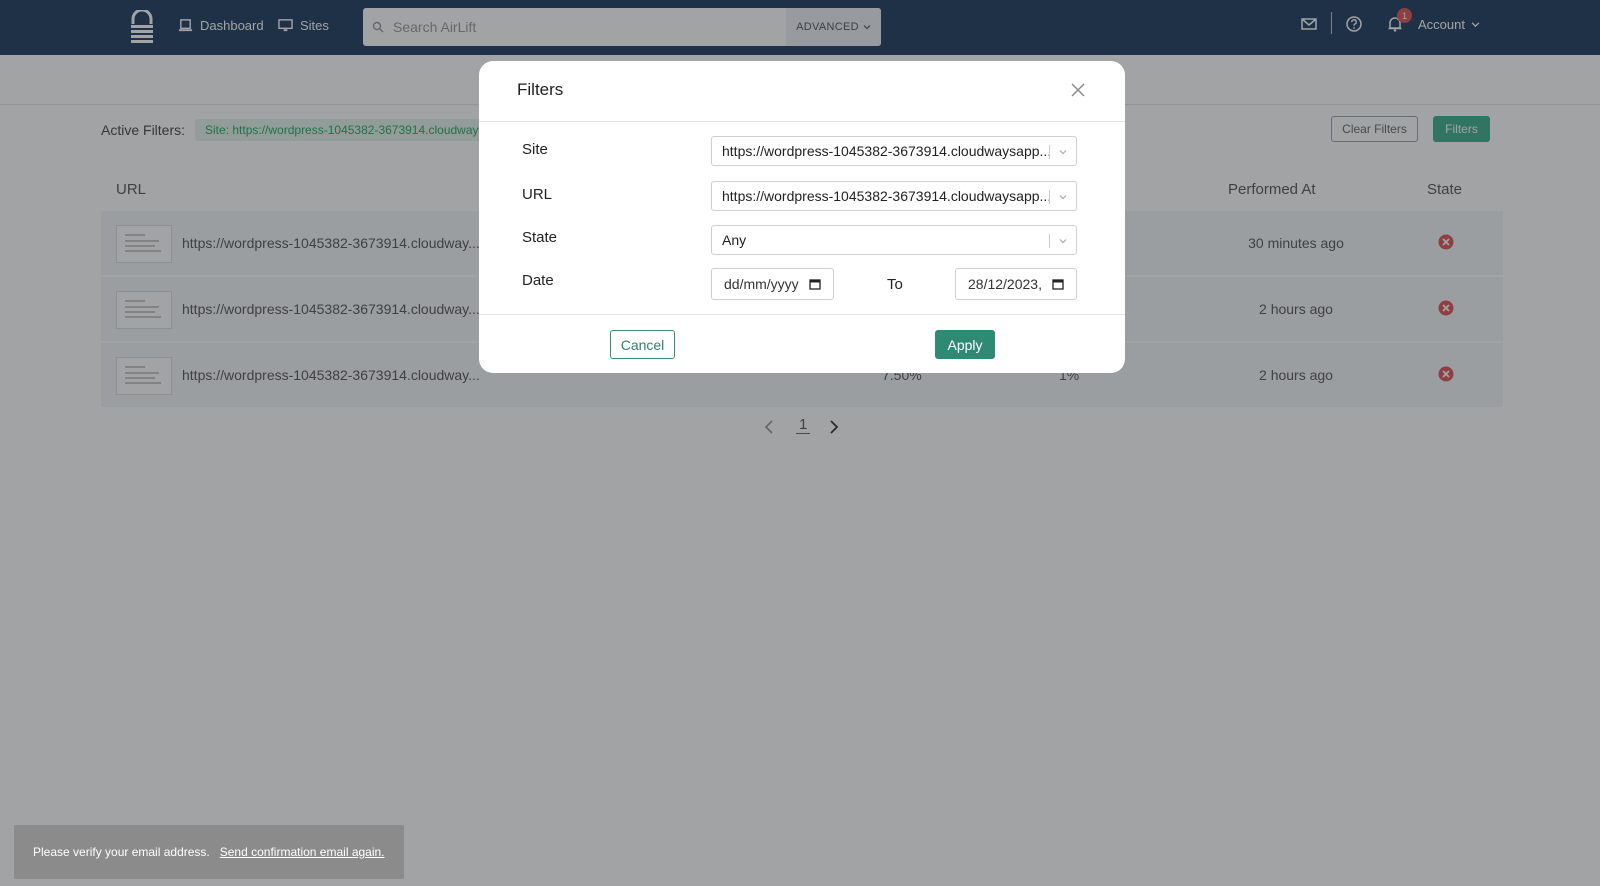 The height and width of the screenshot is (886, 1600). I want to click on apply-button: Apply, so click(965, 344).